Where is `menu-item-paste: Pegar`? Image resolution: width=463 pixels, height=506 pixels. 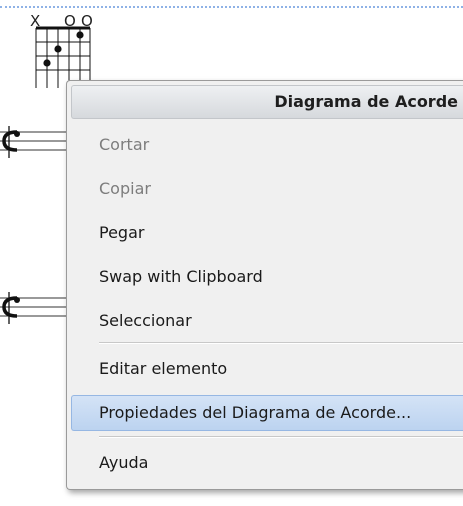 menu-item-paste: Pegar is located at coordinates (267, 233).